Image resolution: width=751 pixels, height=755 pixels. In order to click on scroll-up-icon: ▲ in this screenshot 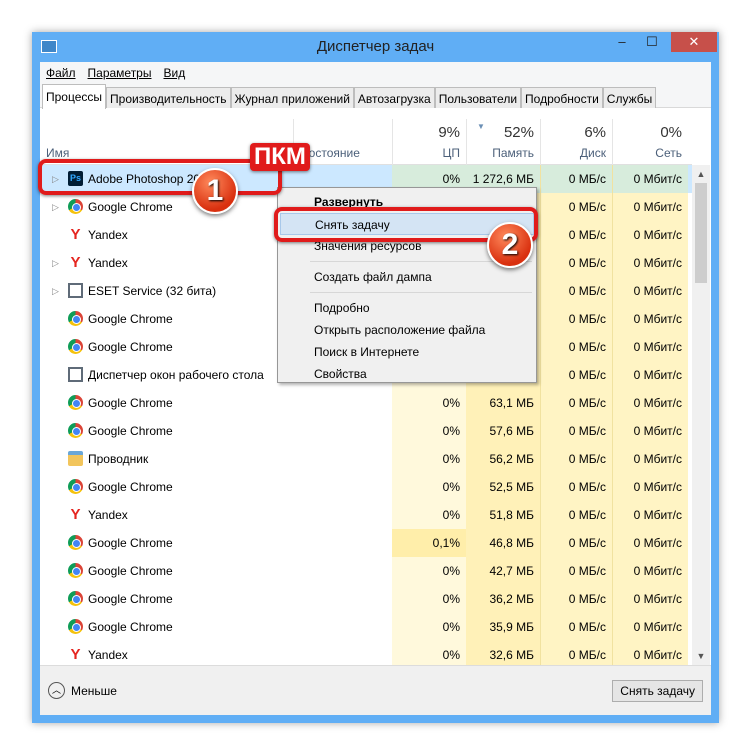, I will do `click(701, 174)`.